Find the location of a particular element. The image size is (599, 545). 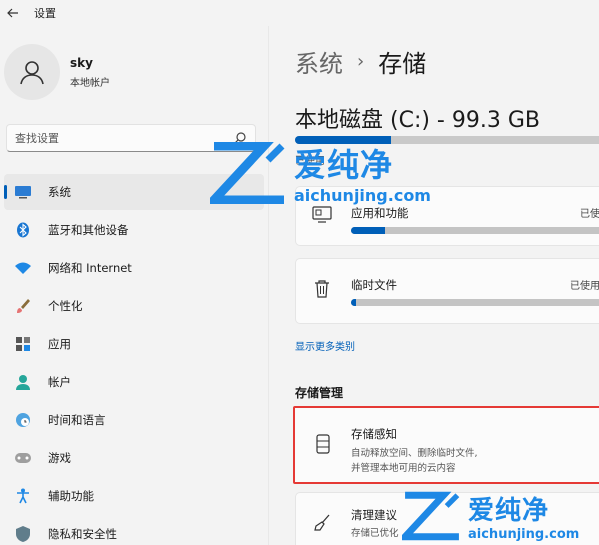

shield-icon is located at coordinates (23, 534).